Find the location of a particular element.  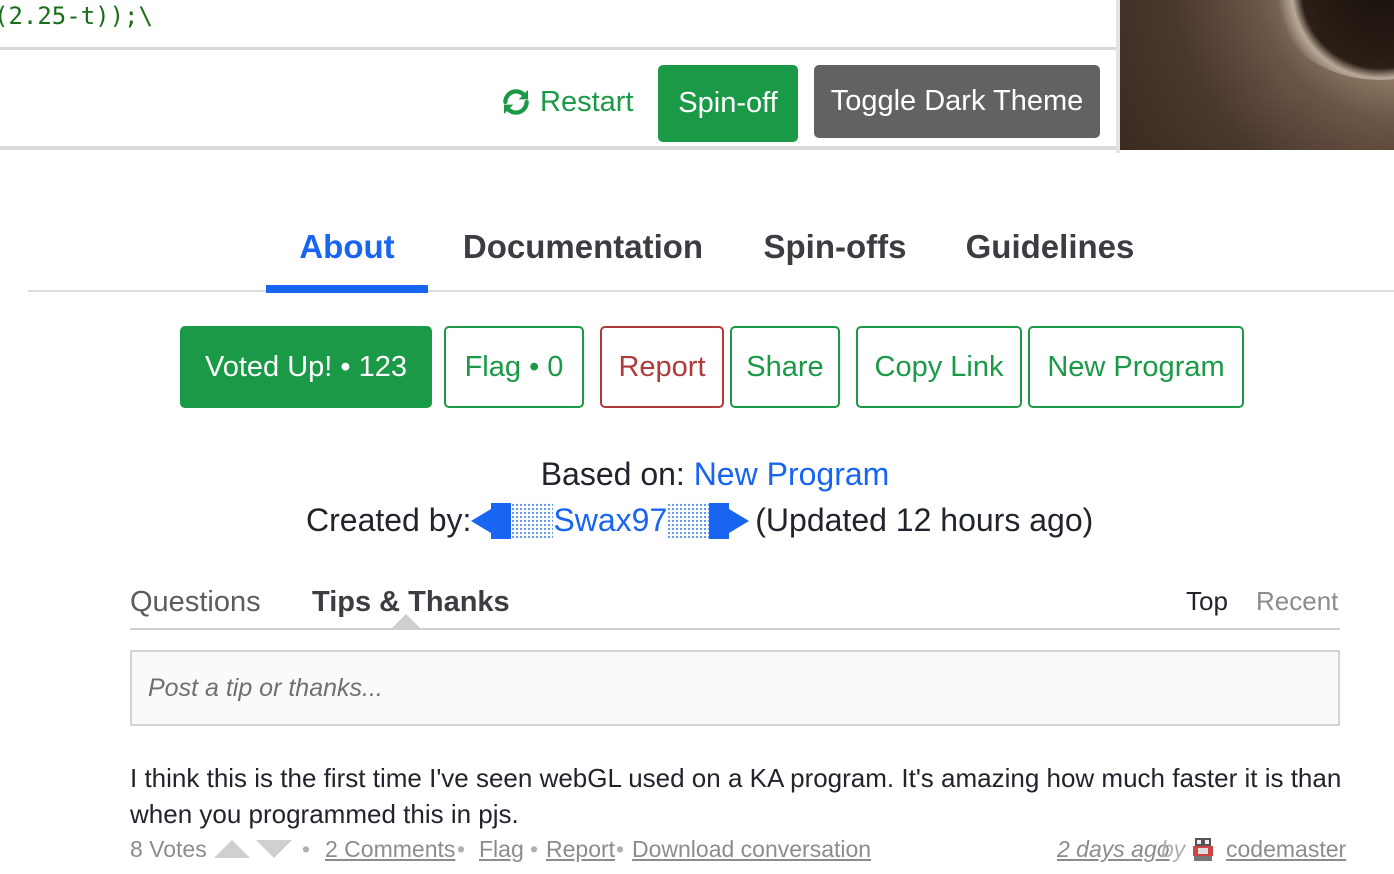

author-link: Swax97 is located at coordinates (610, 520).